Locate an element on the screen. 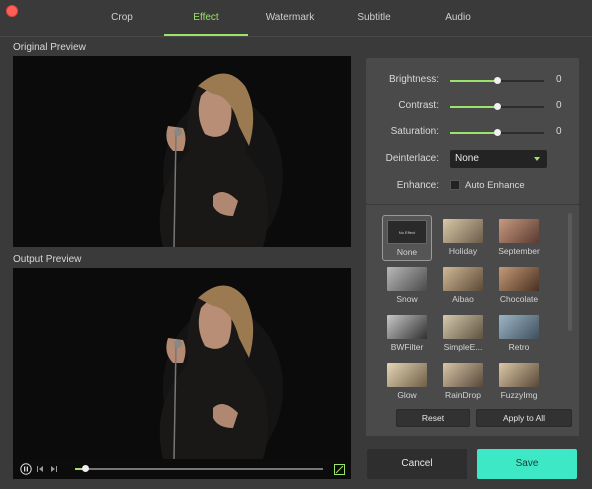  effects-buttons: Reset Apply to All is located at coordinates (472, 419).